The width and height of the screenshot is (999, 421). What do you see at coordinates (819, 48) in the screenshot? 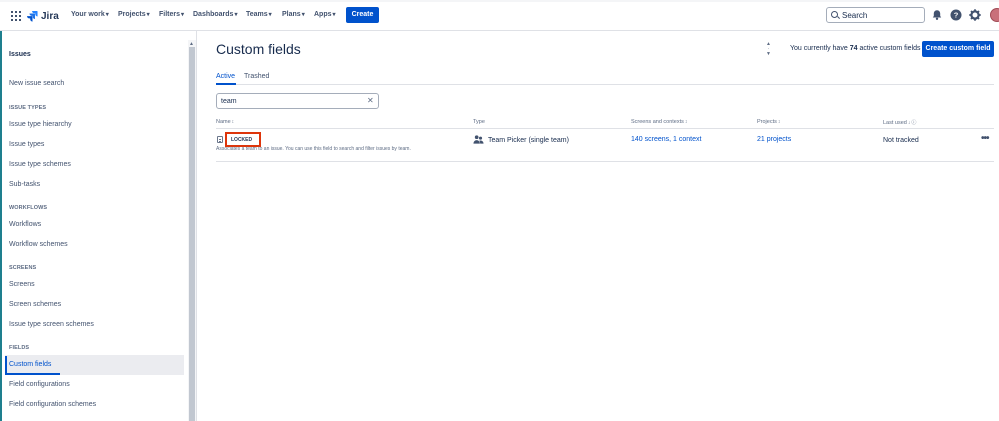
I see `active-count-prefix: You currently have` at bounding box center [819, 48].